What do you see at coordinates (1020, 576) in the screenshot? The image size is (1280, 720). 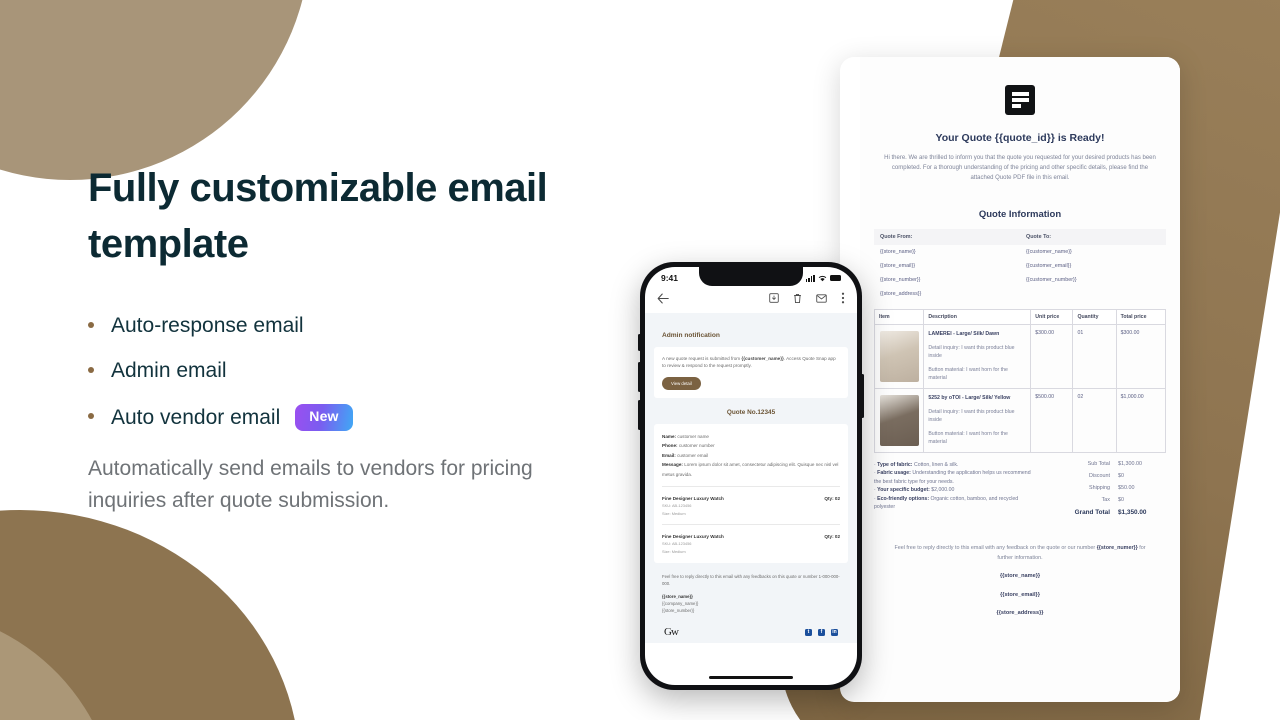 I see `footer-store-name: {{store_name}}` at bounding box center [1020, 576].